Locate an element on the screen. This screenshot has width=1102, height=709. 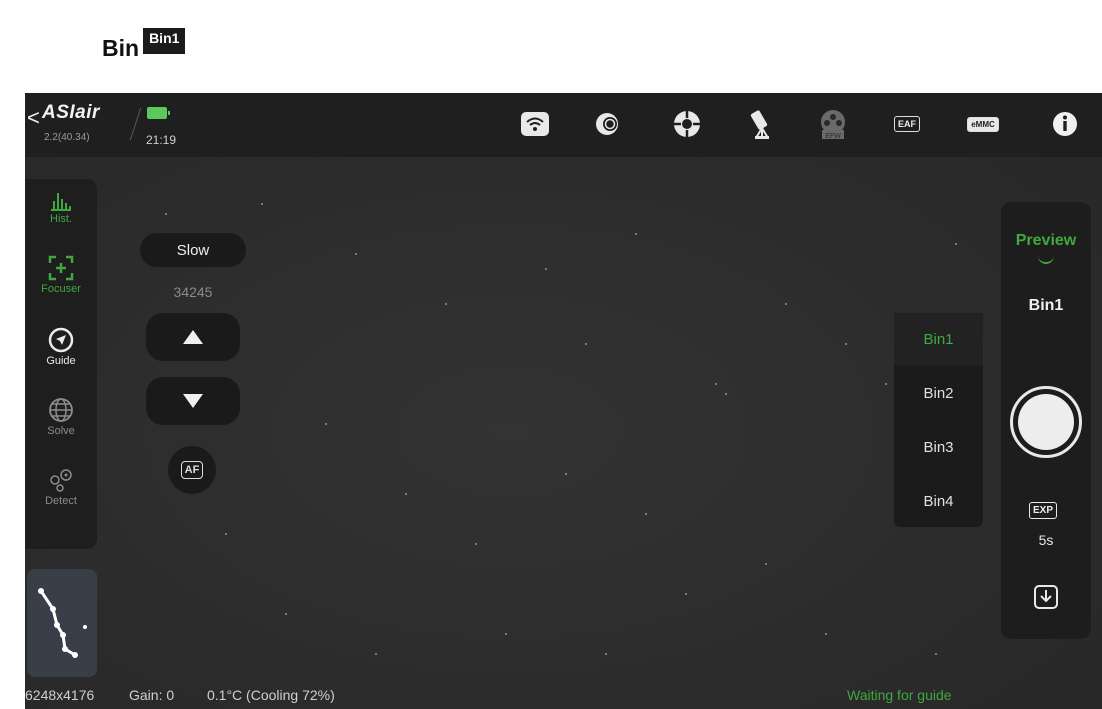
bin-dropdown-menu: Bin1 Bin2 Bin3 Bin4 is located at coordinates (938, 420).